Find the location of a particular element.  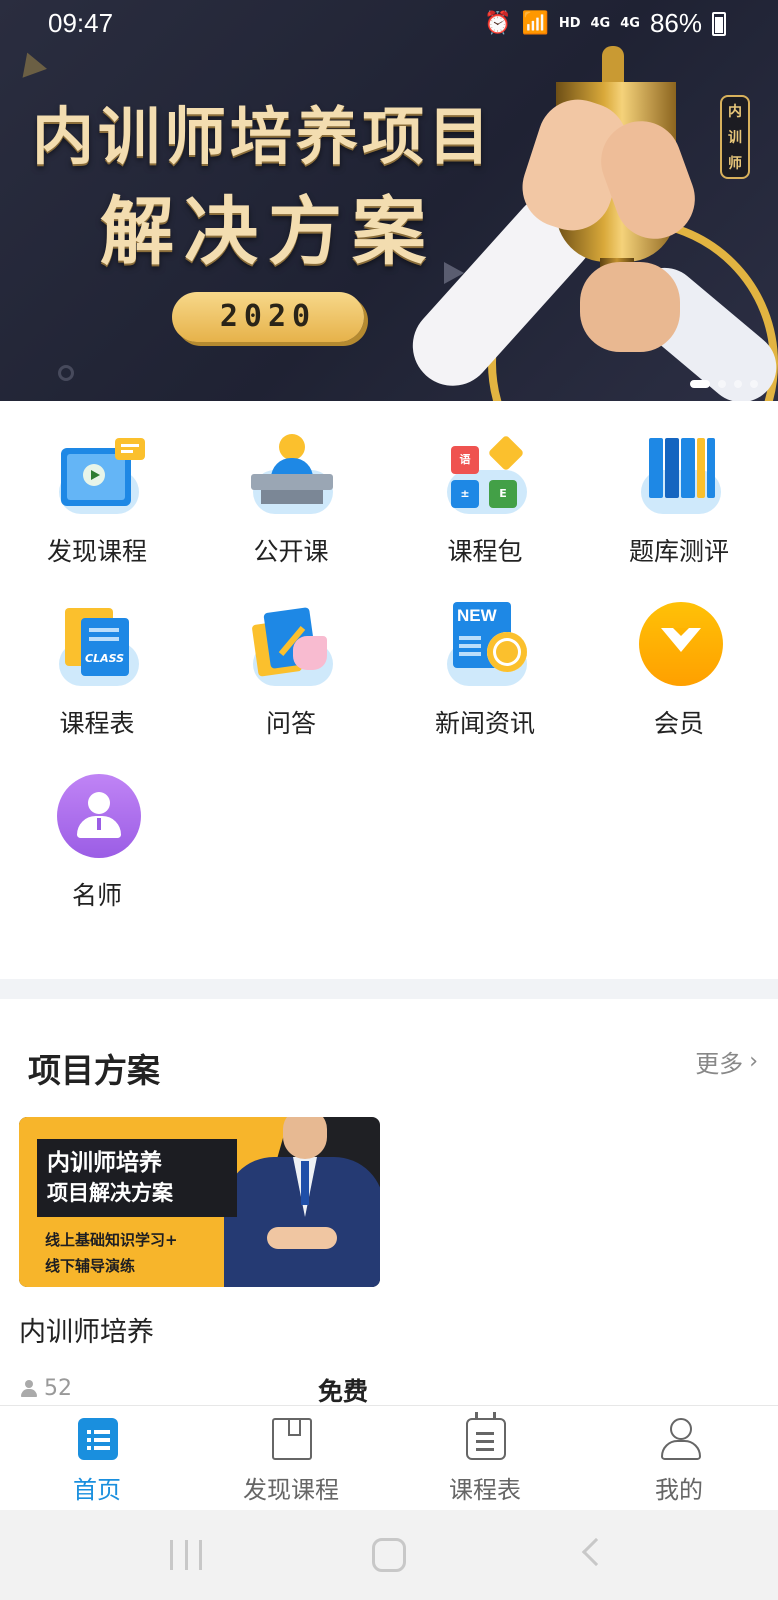

battery-percent: 86% is located at coordinates (675, 23).